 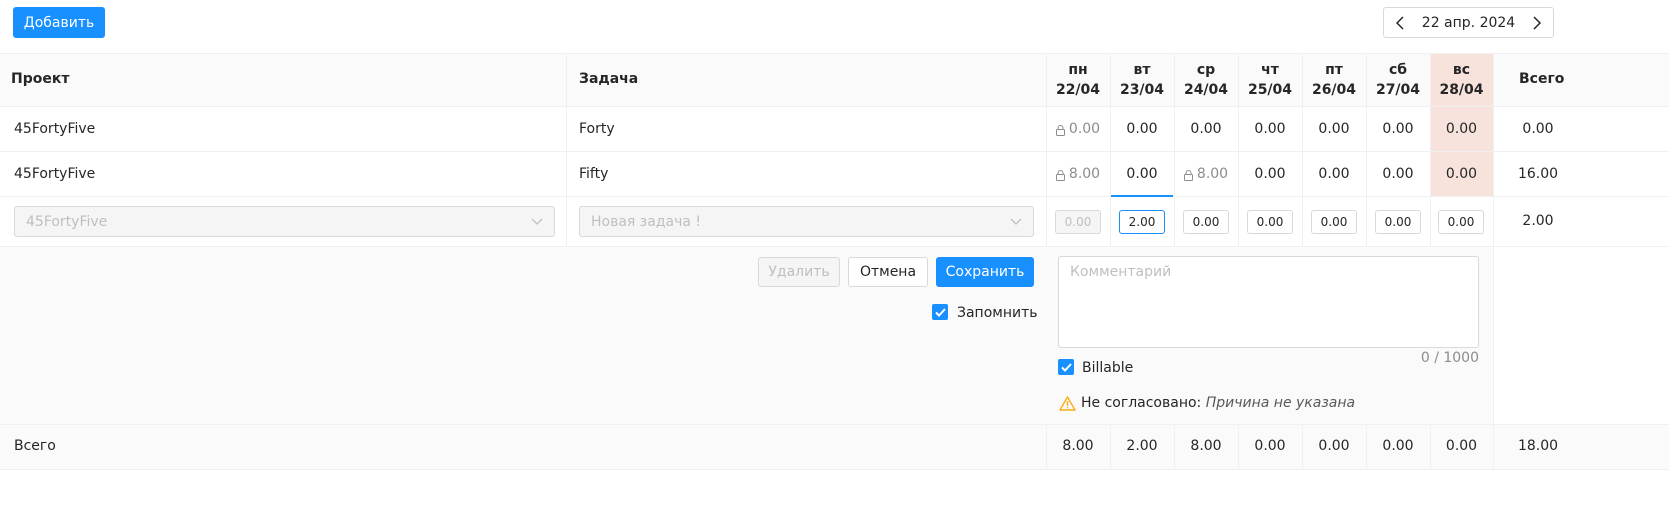 What do you see at coordinates (1270, 90) in the screenshot?
I see `day-date: 25/04` at bounding box center [1270, 90].